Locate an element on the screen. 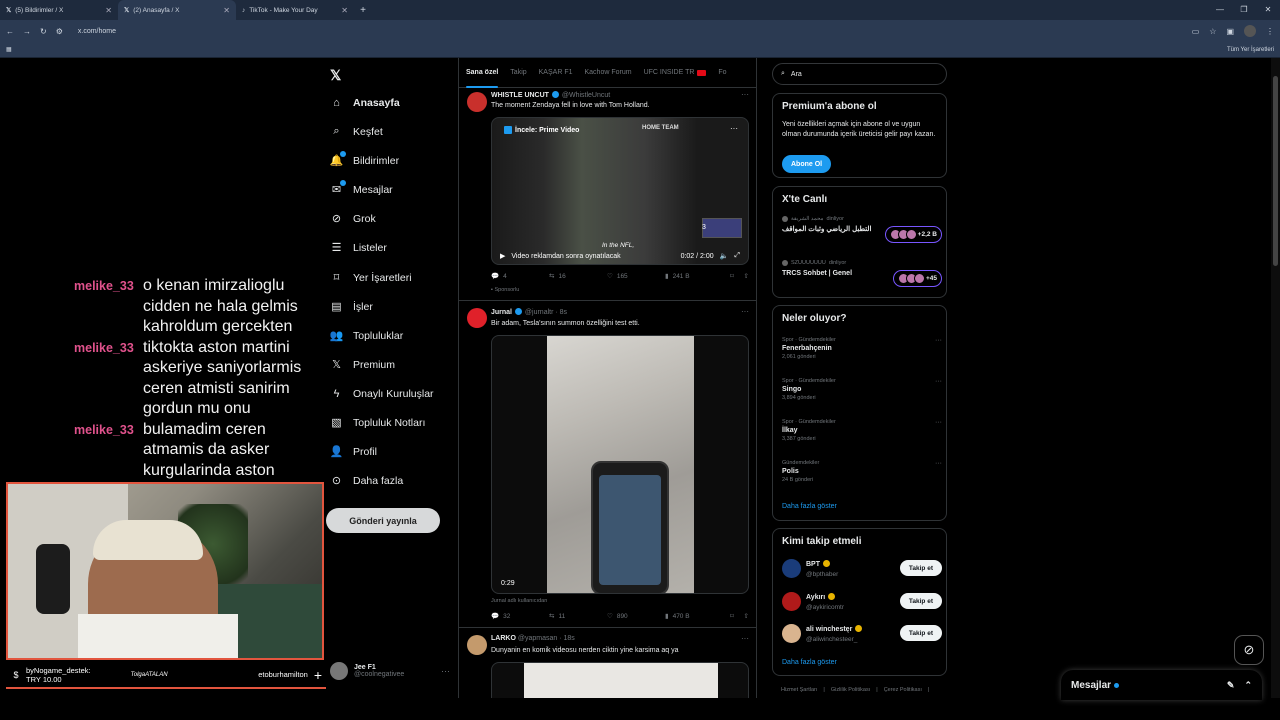 The image size is (1280, 720). tweet-author-handle: @jurnaltr is located at coordinates (539, 312).